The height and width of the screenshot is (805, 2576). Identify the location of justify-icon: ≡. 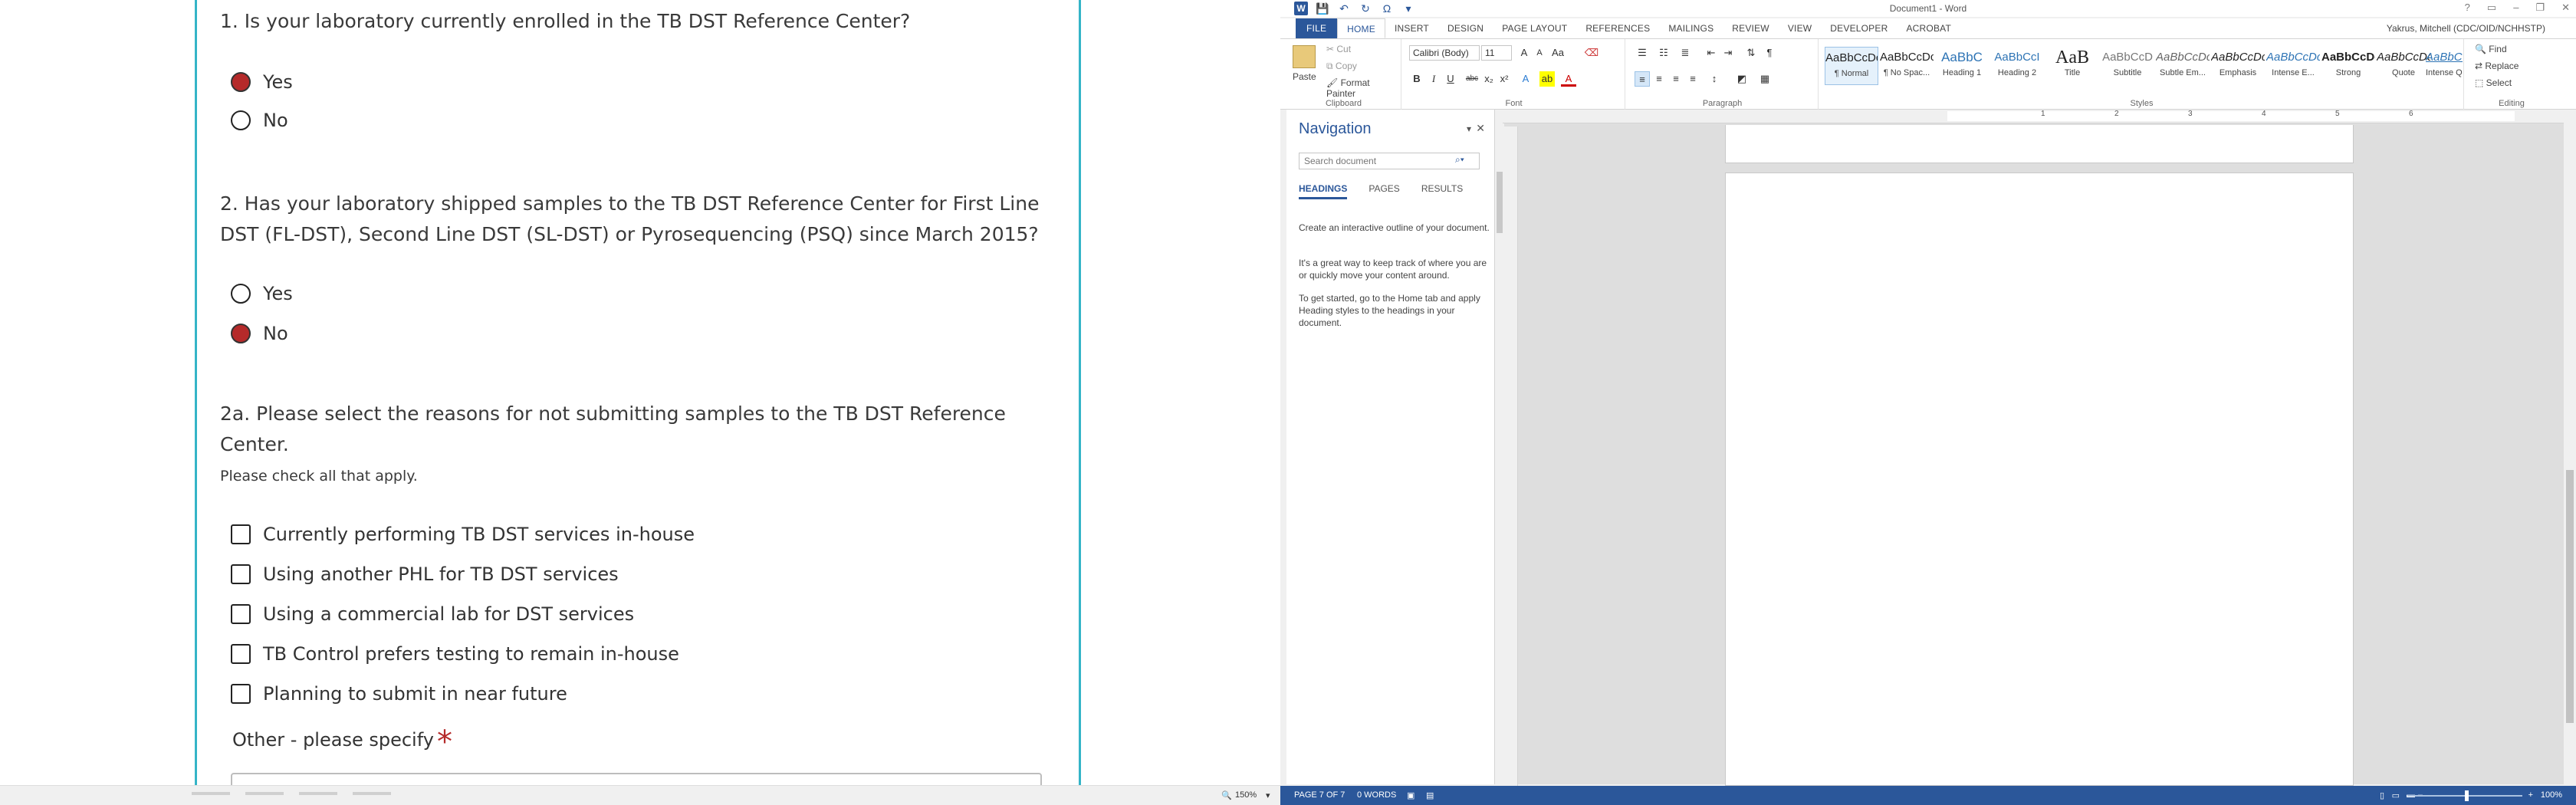
(1693, 79).